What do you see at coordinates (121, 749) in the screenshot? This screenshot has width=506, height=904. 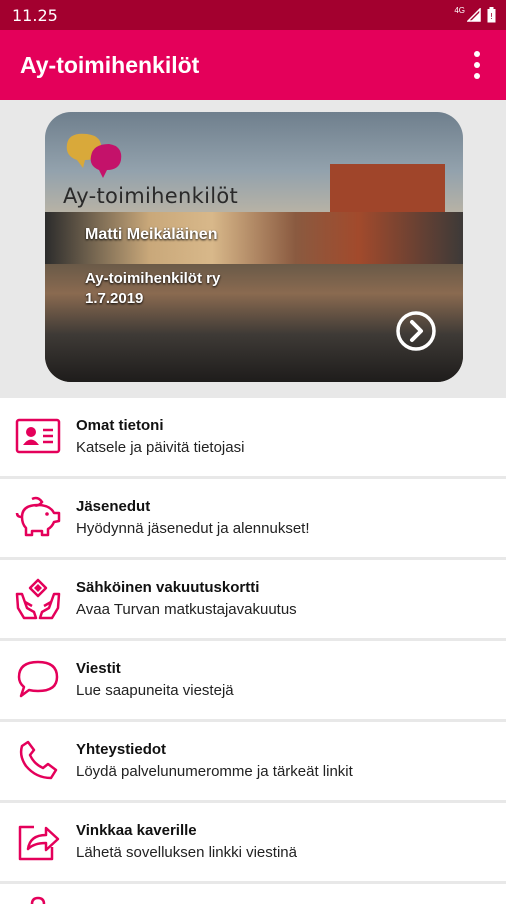 I see `menu-item-title: Yhteystiedot` at bounding box center [121, 749].